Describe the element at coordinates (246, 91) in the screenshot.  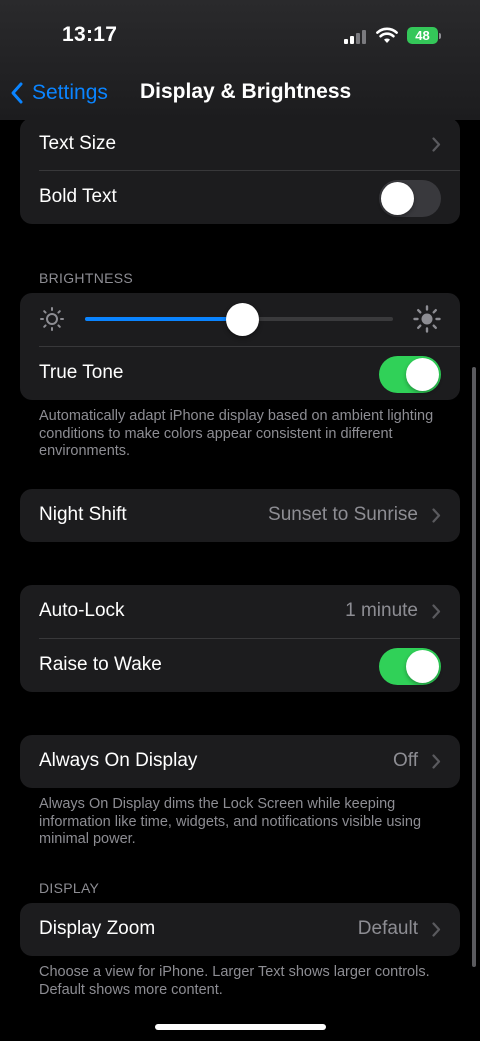
I see `page-title: Display & Brightness` at that location.